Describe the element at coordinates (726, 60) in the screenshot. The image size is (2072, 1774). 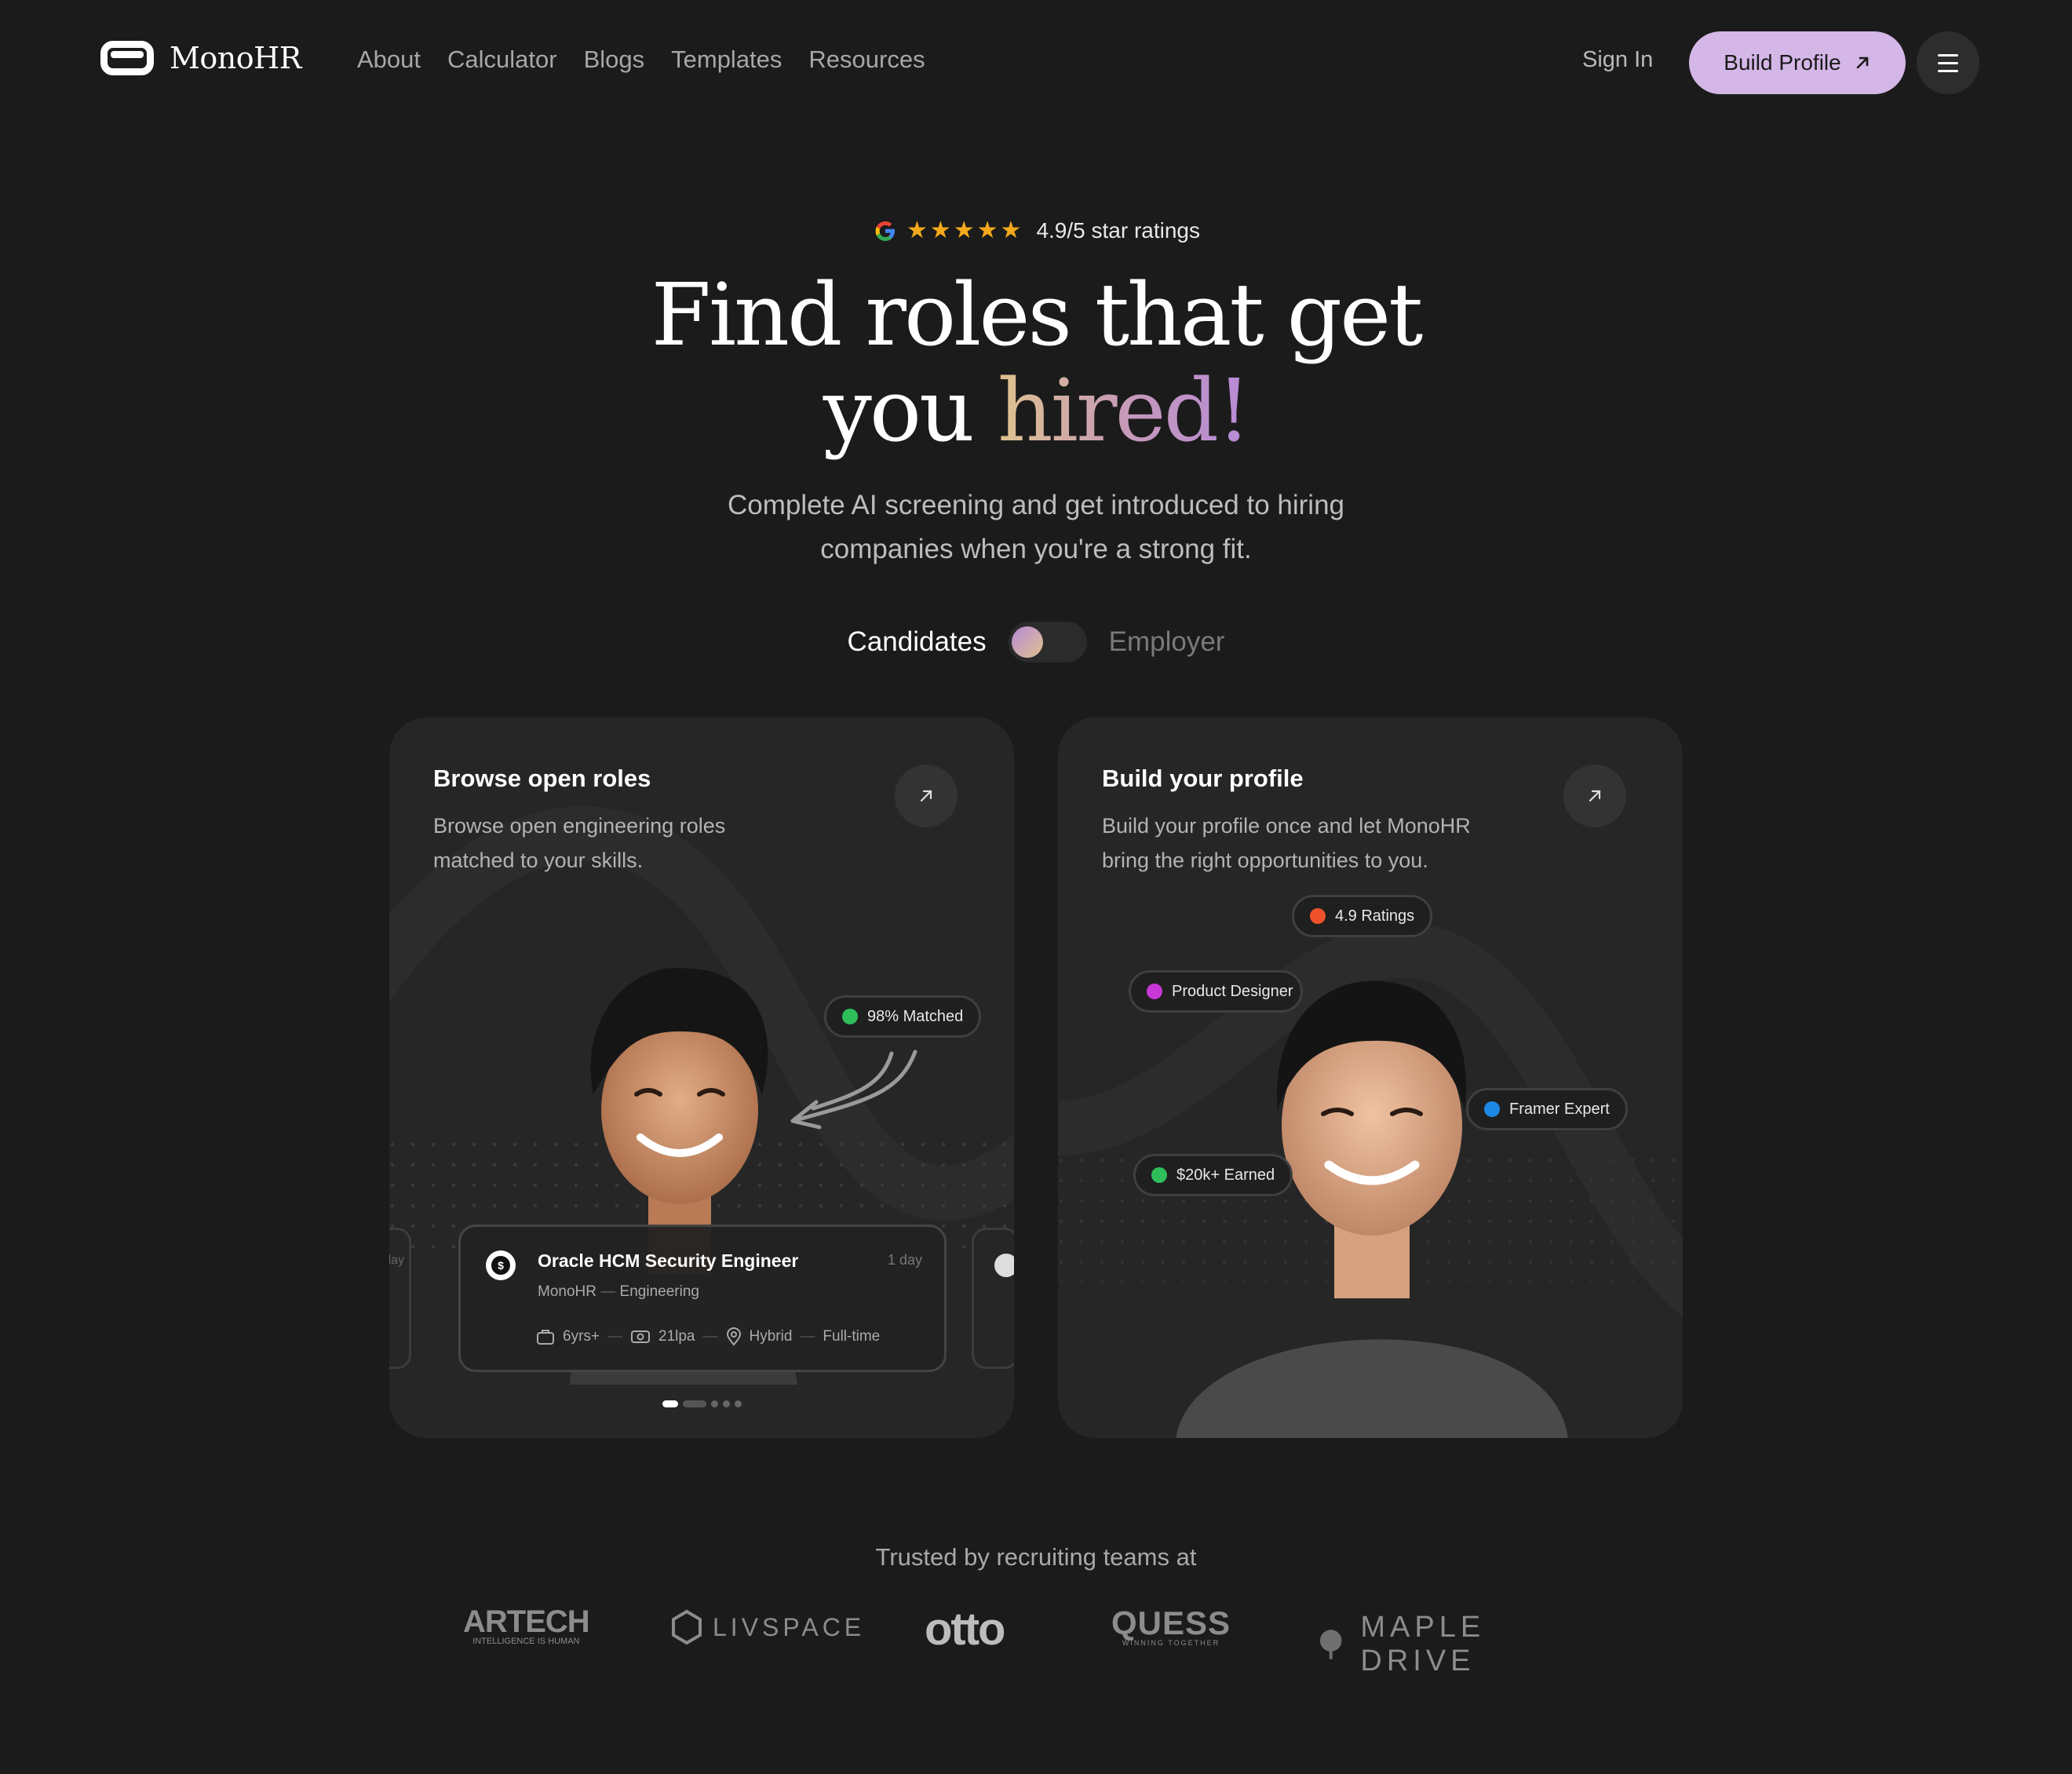
I see `nav-link-templates: Templates` at that location.